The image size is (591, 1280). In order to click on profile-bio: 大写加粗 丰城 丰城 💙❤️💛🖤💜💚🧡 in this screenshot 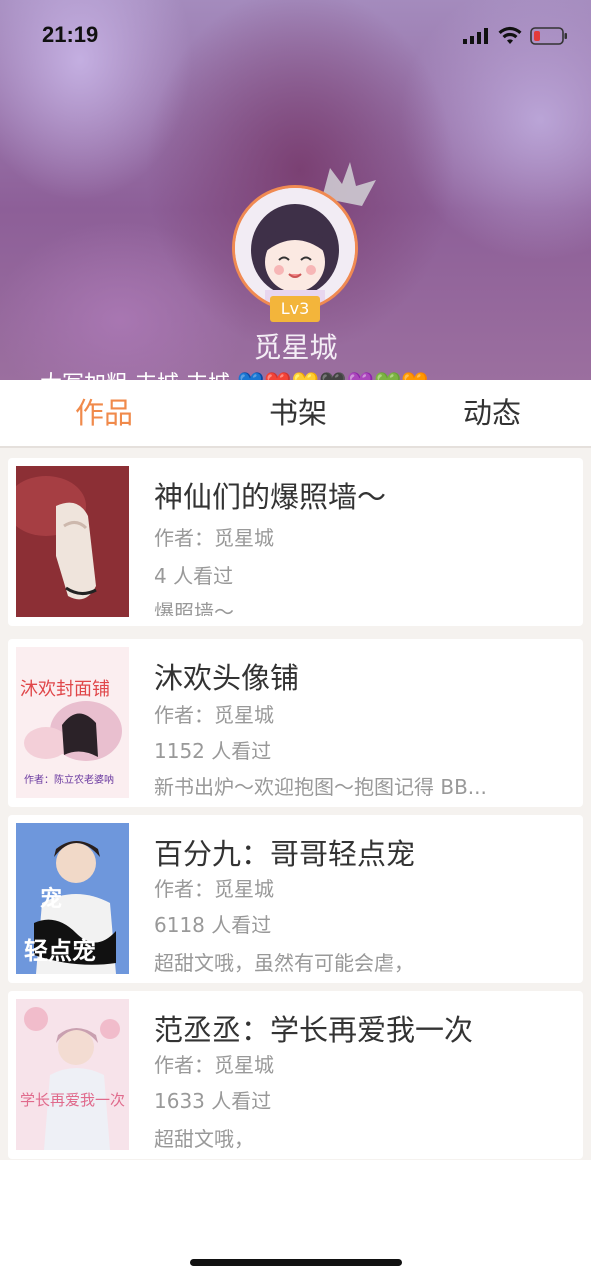, I will do `click(300, 373)`.